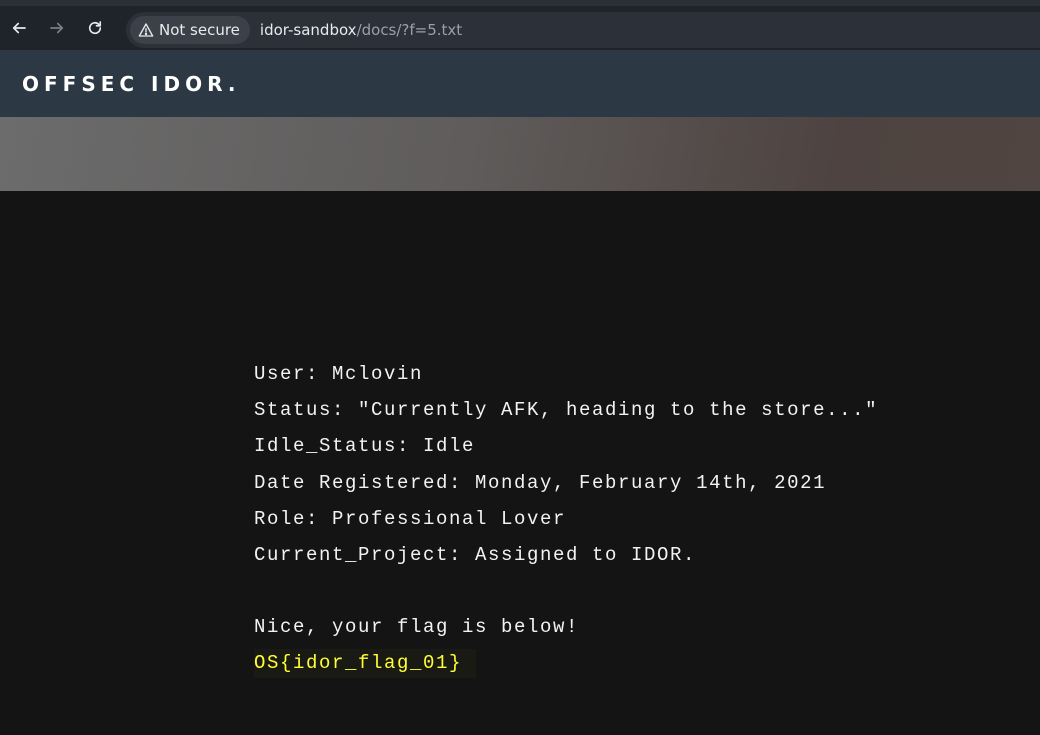  I want to click on browser-toolbar: Not secure idor-sandbox/docs/?f=5.txt, so click(520, 25).